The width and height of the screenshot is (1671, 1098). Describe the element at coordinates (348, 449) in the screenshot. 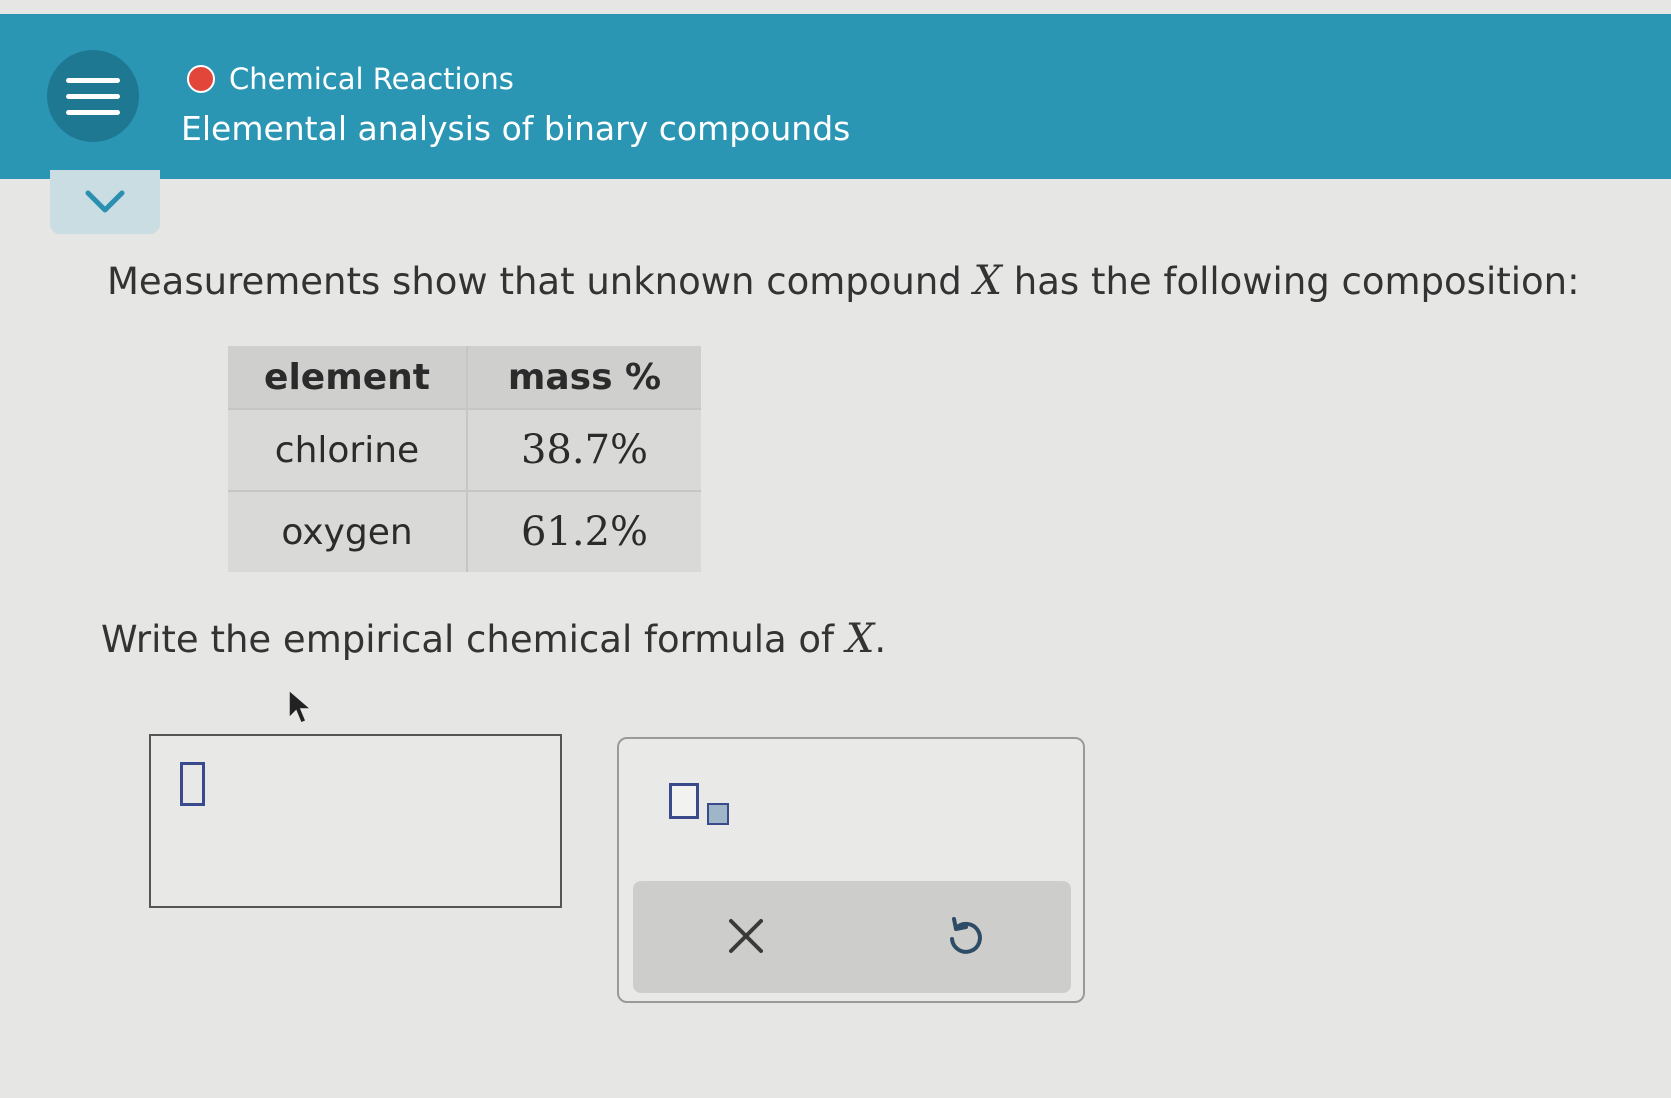

I see `element-cell: chlorine` at that location.